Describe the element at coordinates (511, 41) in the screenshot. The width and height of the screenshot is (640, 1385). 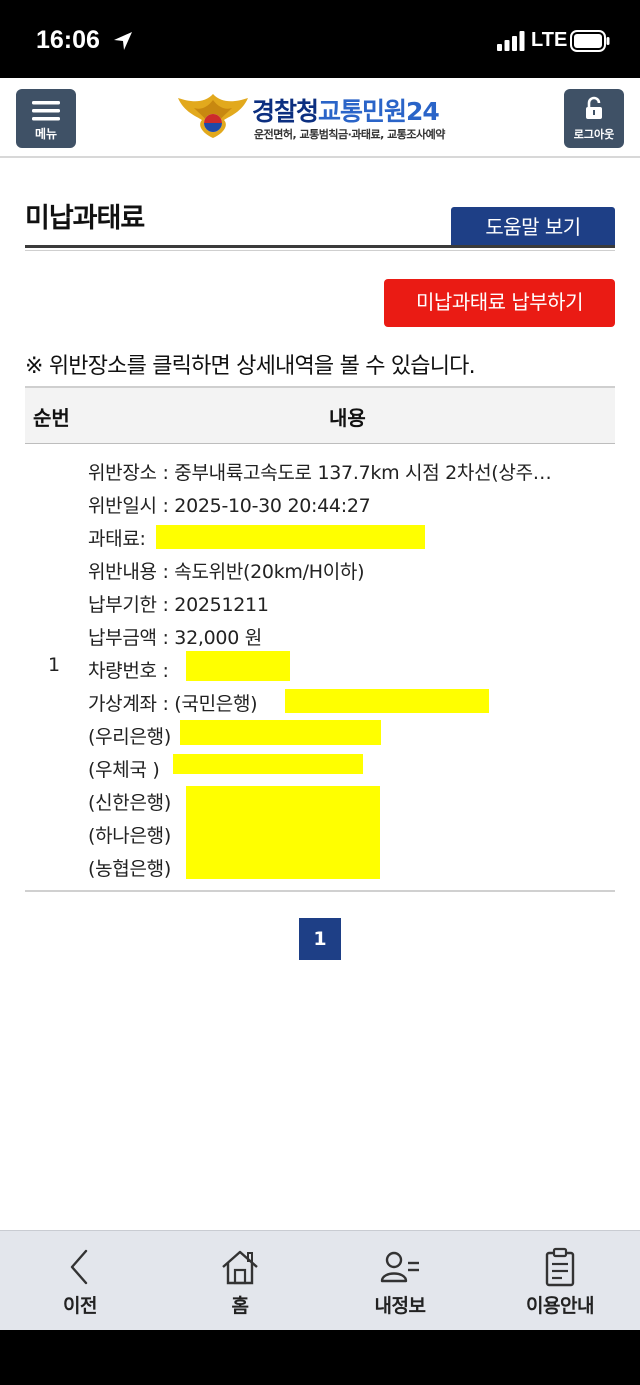
I see `signal-icon` at that location.